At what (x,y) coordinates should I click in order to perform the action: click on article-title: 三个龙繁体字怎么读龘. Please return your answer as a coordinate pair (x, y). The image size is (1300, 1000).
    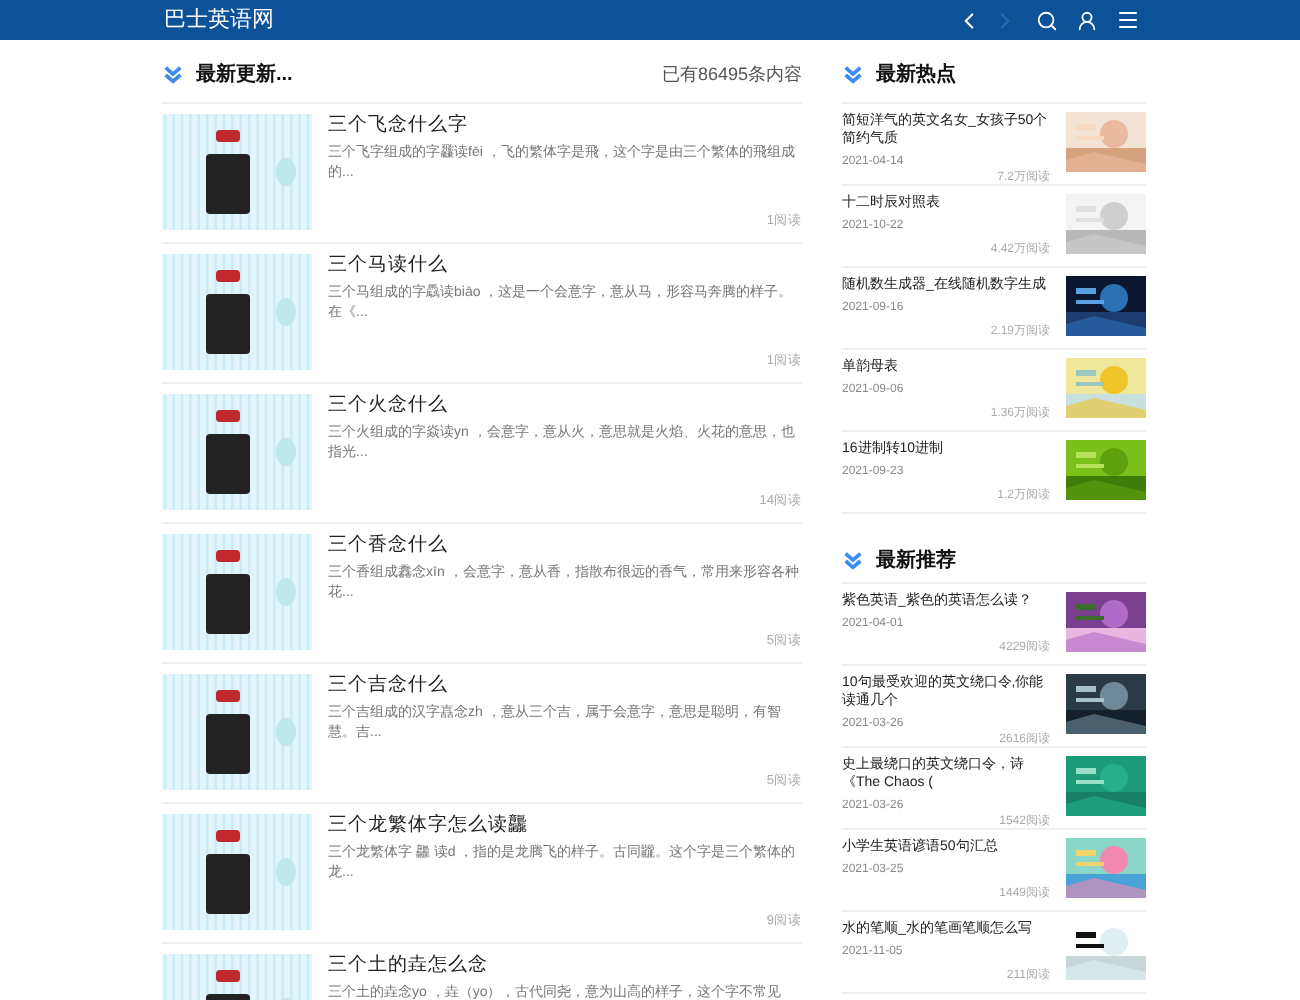
    Looking at the image, I should click on (565, 826).